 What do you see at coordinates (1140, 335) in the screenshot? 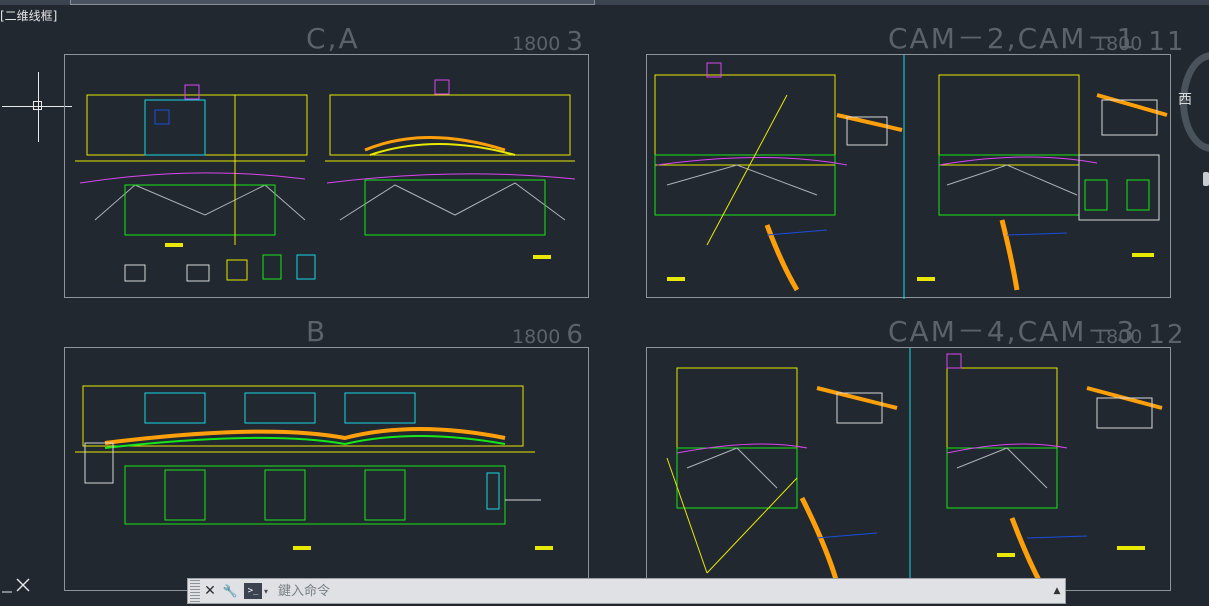
I see `sheet-scale: 1800 12` at bounding box center [1140, 335].